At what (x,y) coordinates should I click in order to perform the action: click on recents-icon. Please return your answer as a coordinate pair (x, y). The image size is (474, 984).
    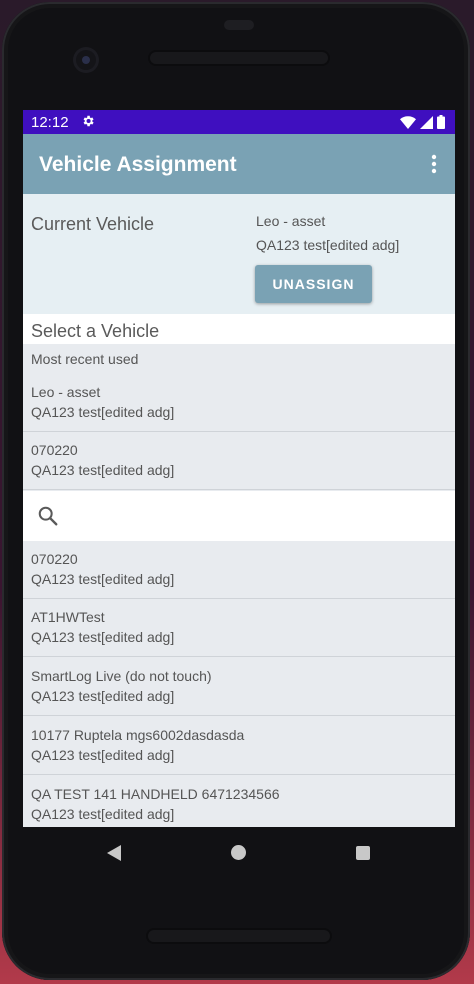
    Looking at the image, I should click on (363, 853).